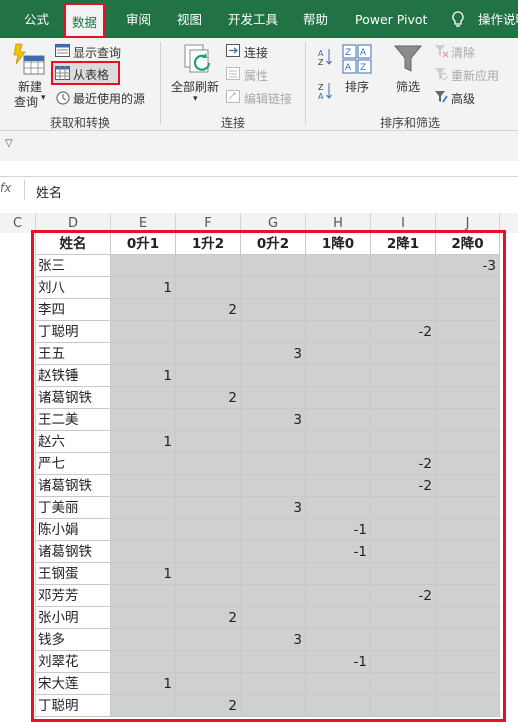 Image resolution: width=518 pixels, height=722 pixels. I want to click on table-header-cell: 0升1, so click(143, 244).